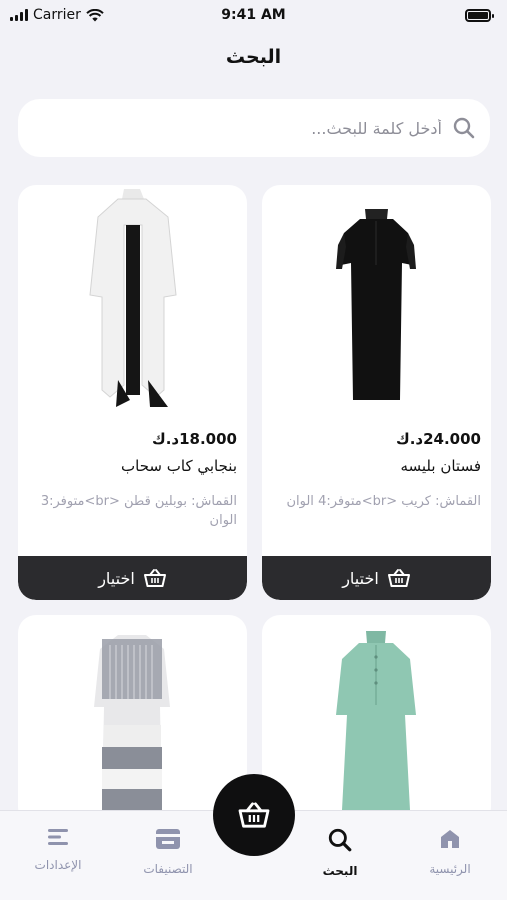  I want to click on search-input, so click(252, 128).